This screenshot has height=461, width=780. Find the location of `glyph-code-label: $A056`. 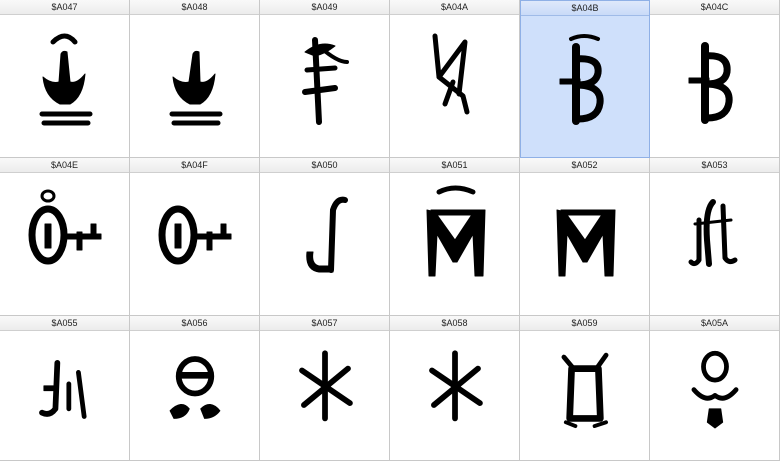

glyph-code-label: $A056 is located at coordinates (194, 323).